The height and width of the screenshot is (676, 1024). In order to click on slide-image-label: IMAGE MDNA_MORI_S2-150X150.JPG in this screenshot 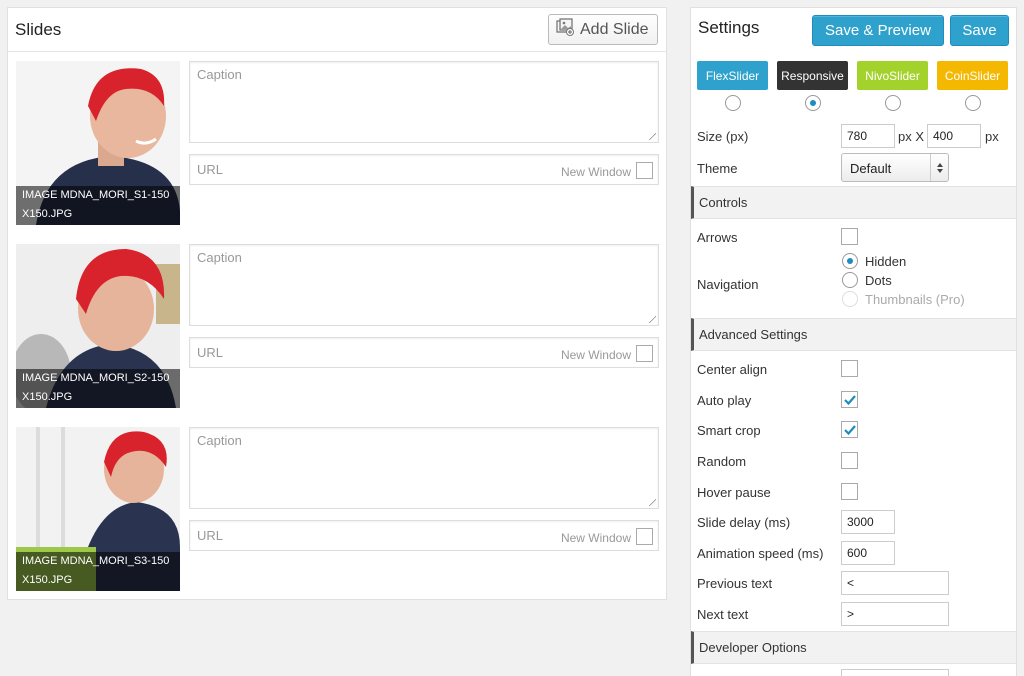, I will do `click(98, 388)`.